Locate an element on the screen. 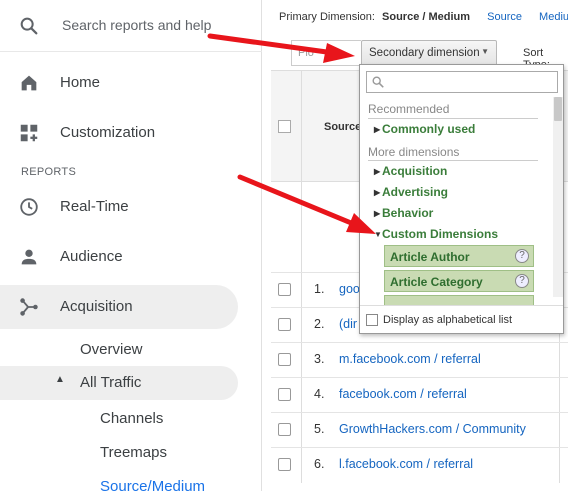 This screenshot has height=495, width=568. search-row: Search reports and help is located at coordinates (131, 26).